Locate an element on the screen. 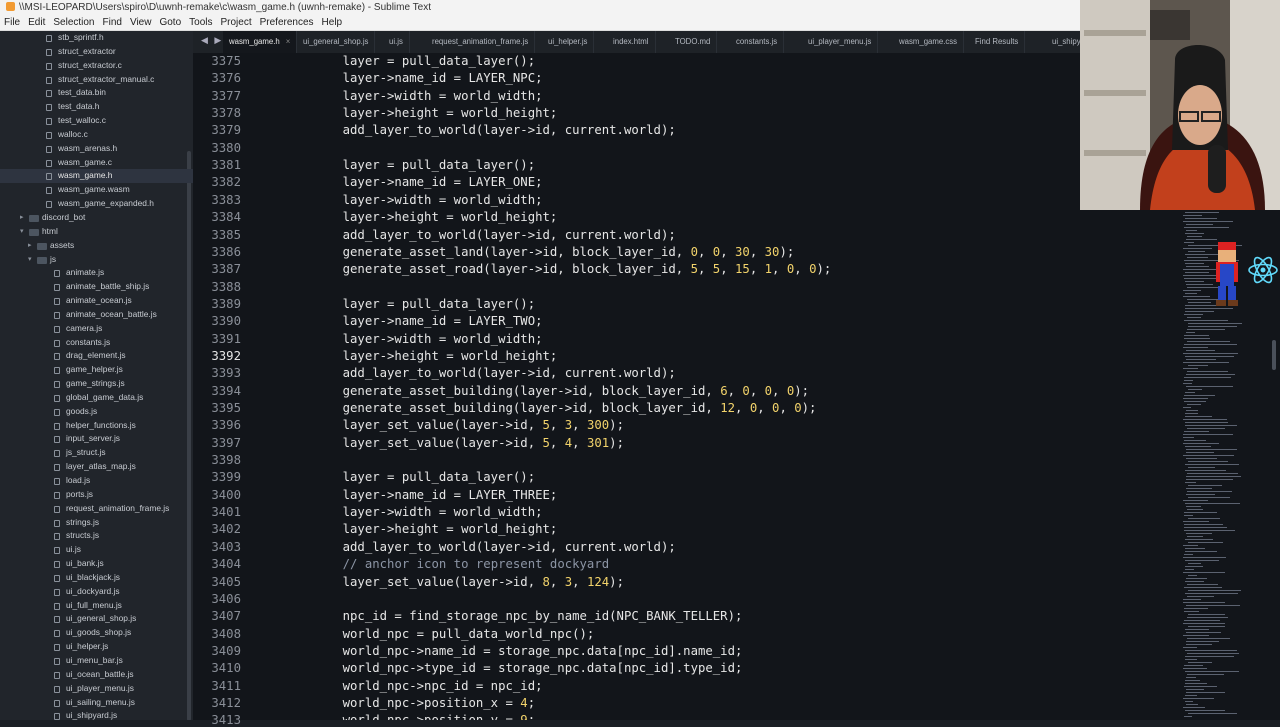 This screenshot has height=727, width=1280. code-line: world_npc->npc_id = npc_id; is located at coordinates (428, 686).